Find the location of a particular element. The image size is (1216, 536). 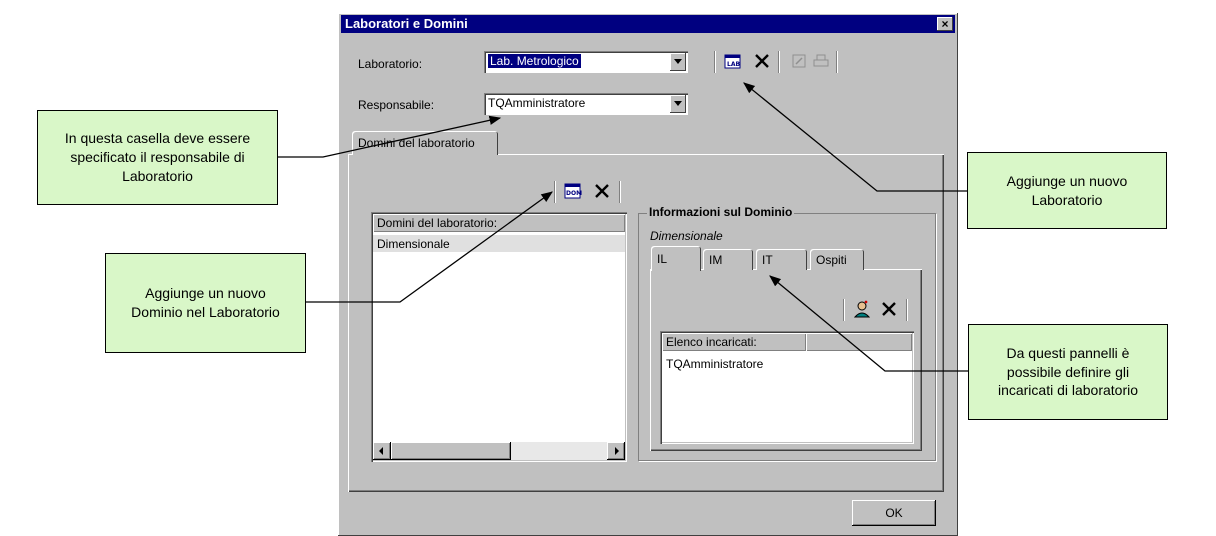

arrow-responsabile is located at coordinates (390, 136).